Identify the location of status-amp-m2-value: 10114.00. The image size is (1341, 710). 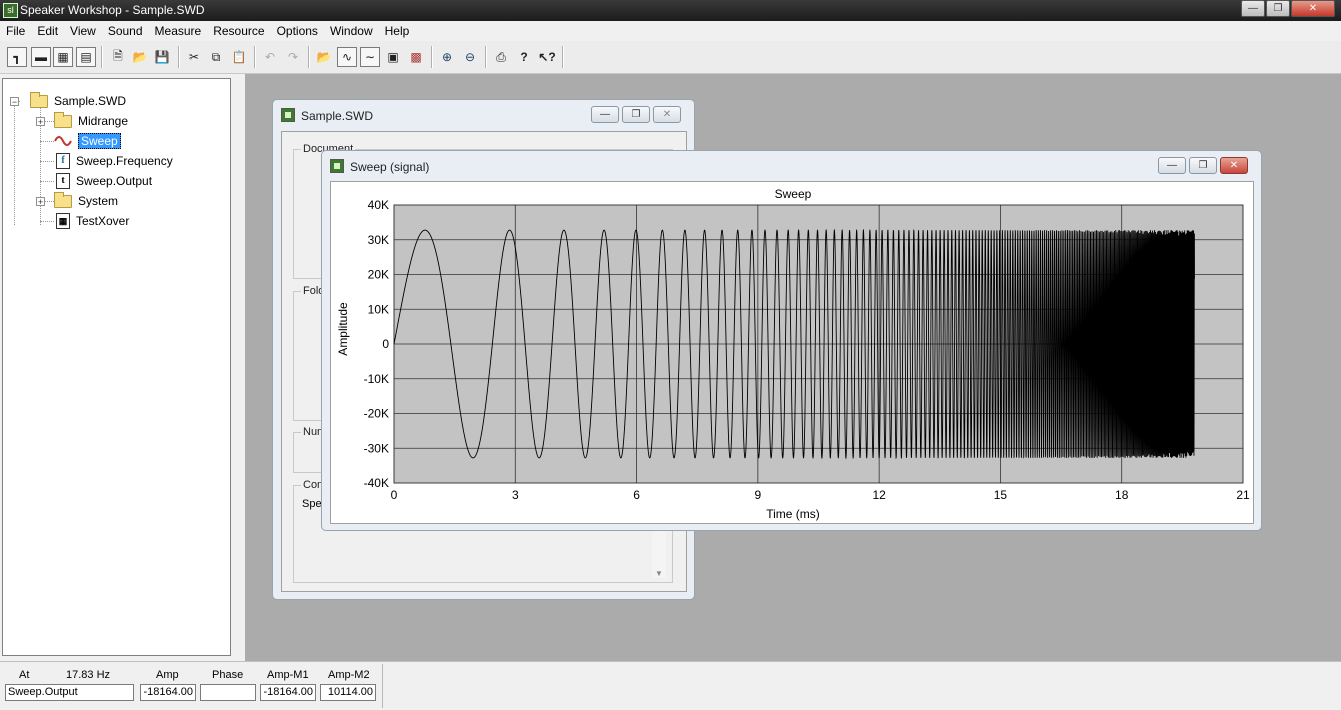
(348, 692).